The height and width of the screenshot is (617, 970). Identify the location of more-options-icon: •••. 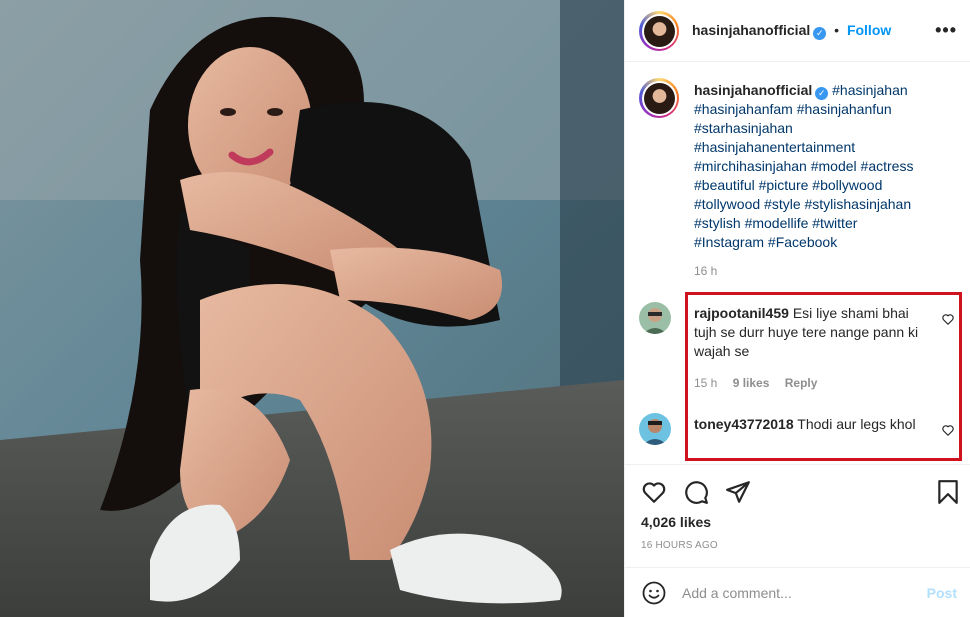
(946, 30).